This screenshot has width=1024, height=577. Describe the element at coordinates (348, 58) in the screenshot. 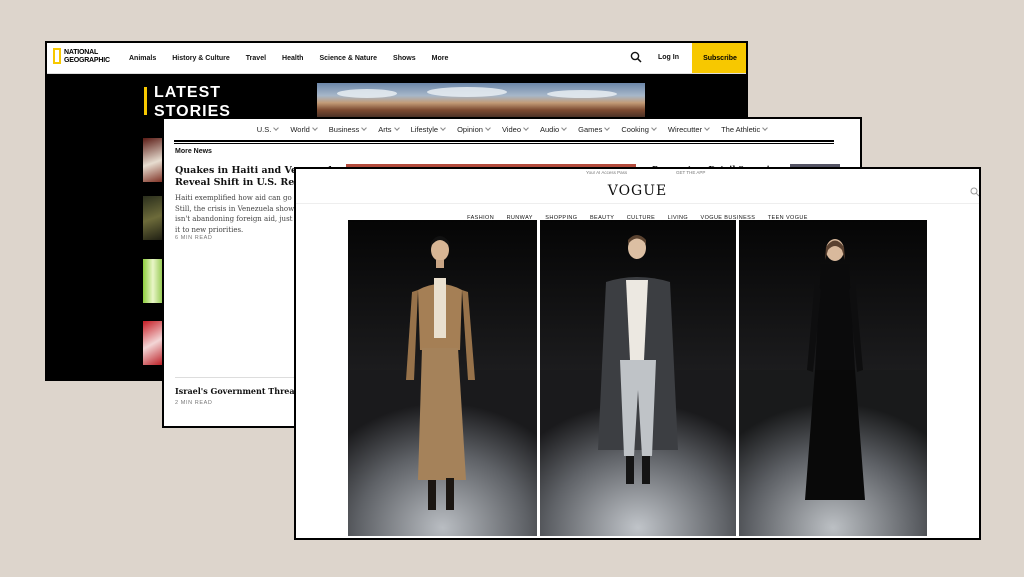

I see `natgeo-nav-science-nature: Science & Nature` at that location.